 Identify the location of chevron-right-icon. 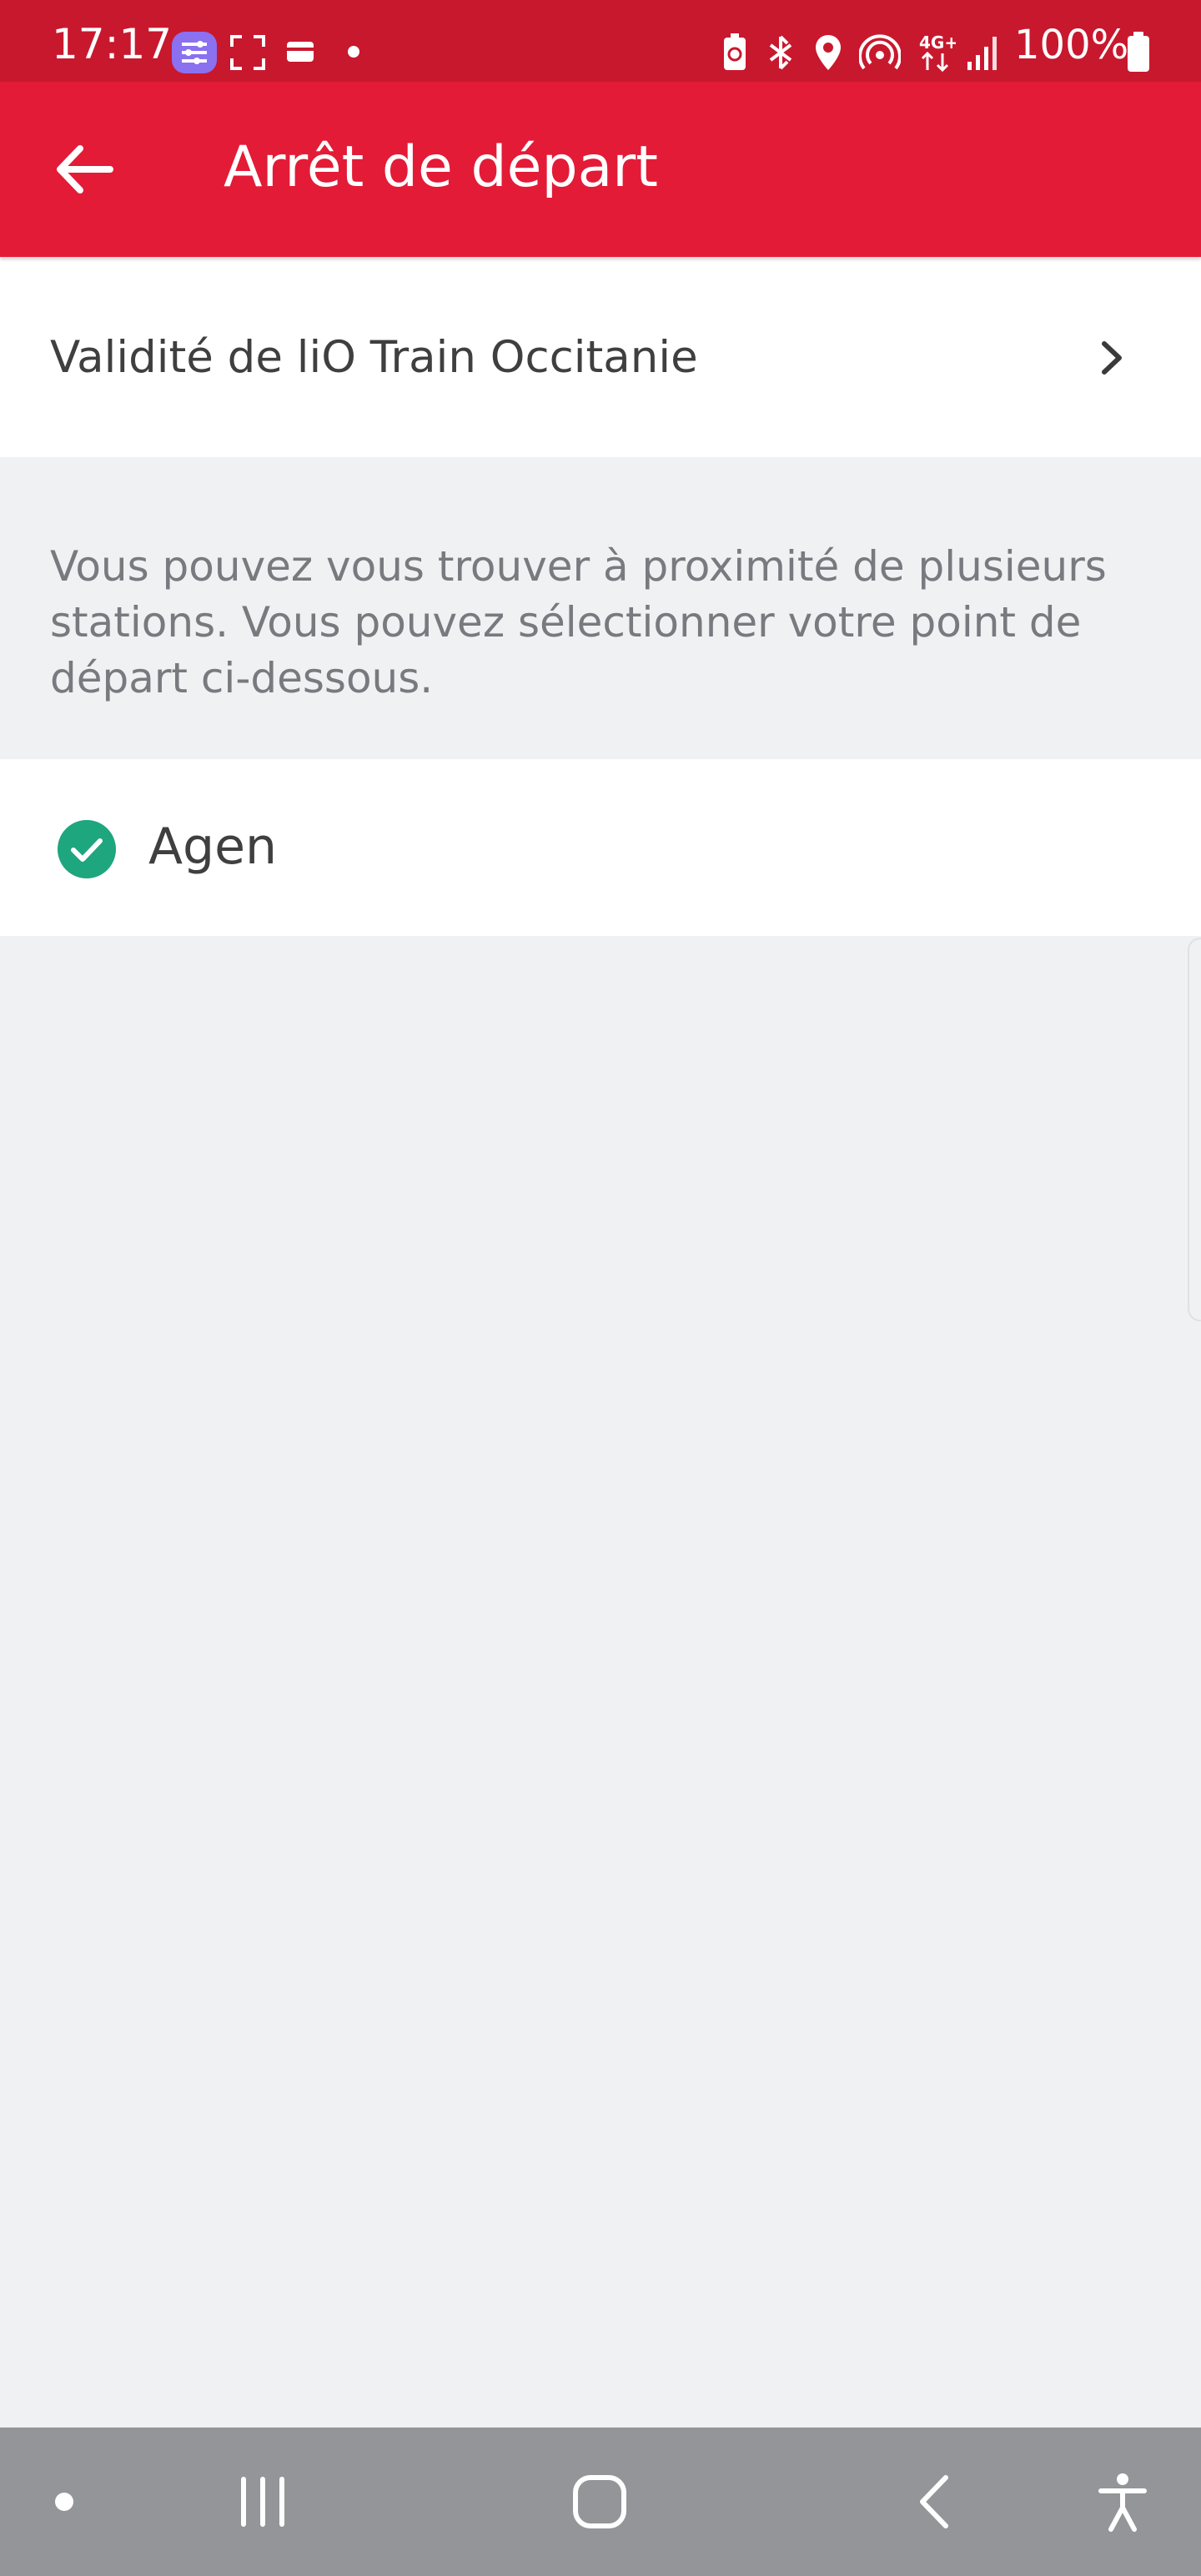
(1112, 358).